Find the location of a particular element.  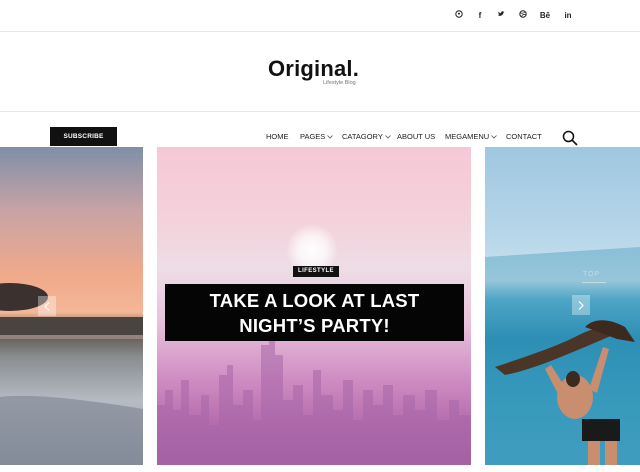

nav-label: MEGAMENU is located at coordinates (467, 136).